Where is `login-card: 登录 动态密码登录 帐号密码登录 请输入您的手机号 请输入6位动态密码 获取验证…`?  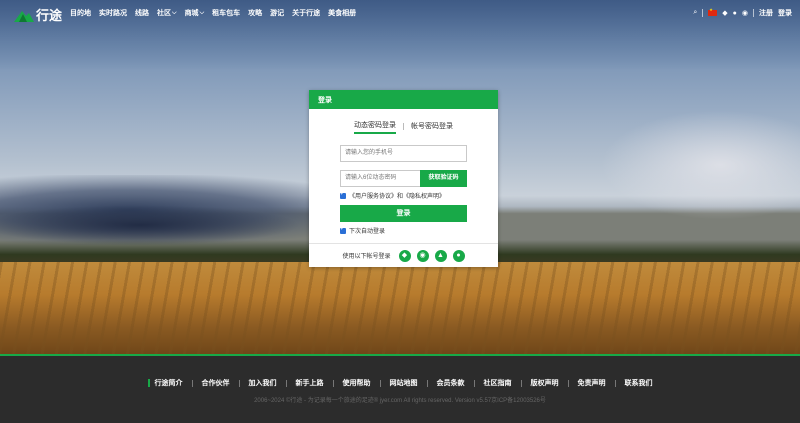 login-card: 登录 动态密码登录 帐号密码登录 请输入您的手机号 请输入6位动态密码 获取验证… is located at coordinates (403, 178).